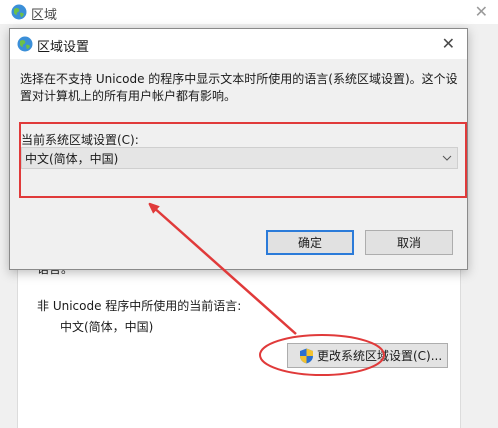 The height and width of the screenshot is (428, 498). I want to click on dialog-title: 区域设置, so click(63, 47).